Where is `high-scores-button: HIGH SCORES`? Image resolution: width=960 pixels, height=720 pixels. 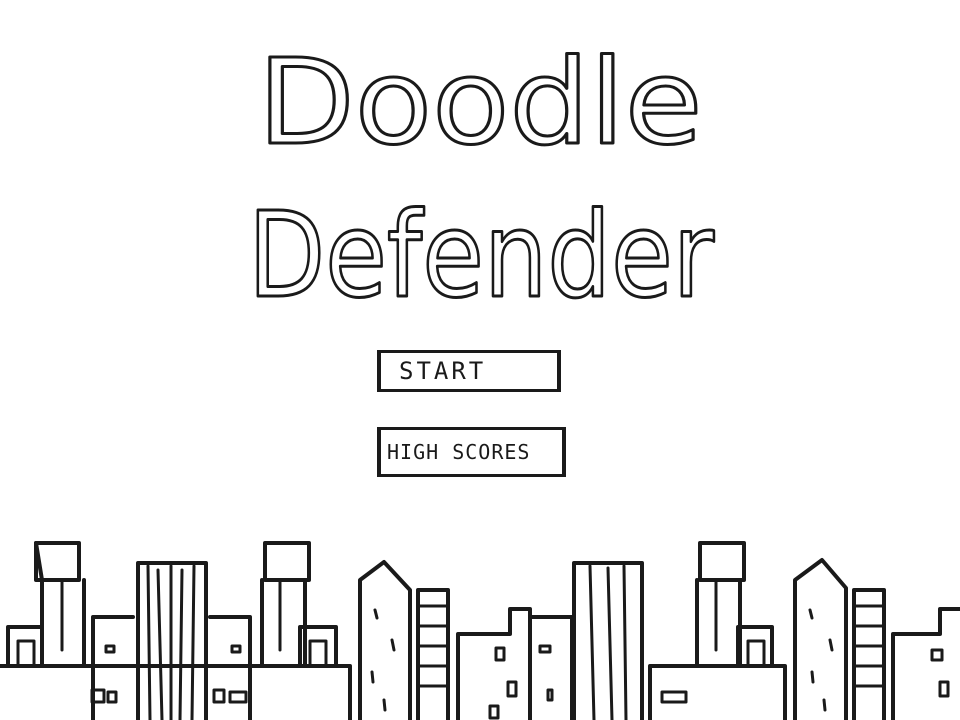
high-scores-button: HIGH SCORES is located at coordinates (471, 452).